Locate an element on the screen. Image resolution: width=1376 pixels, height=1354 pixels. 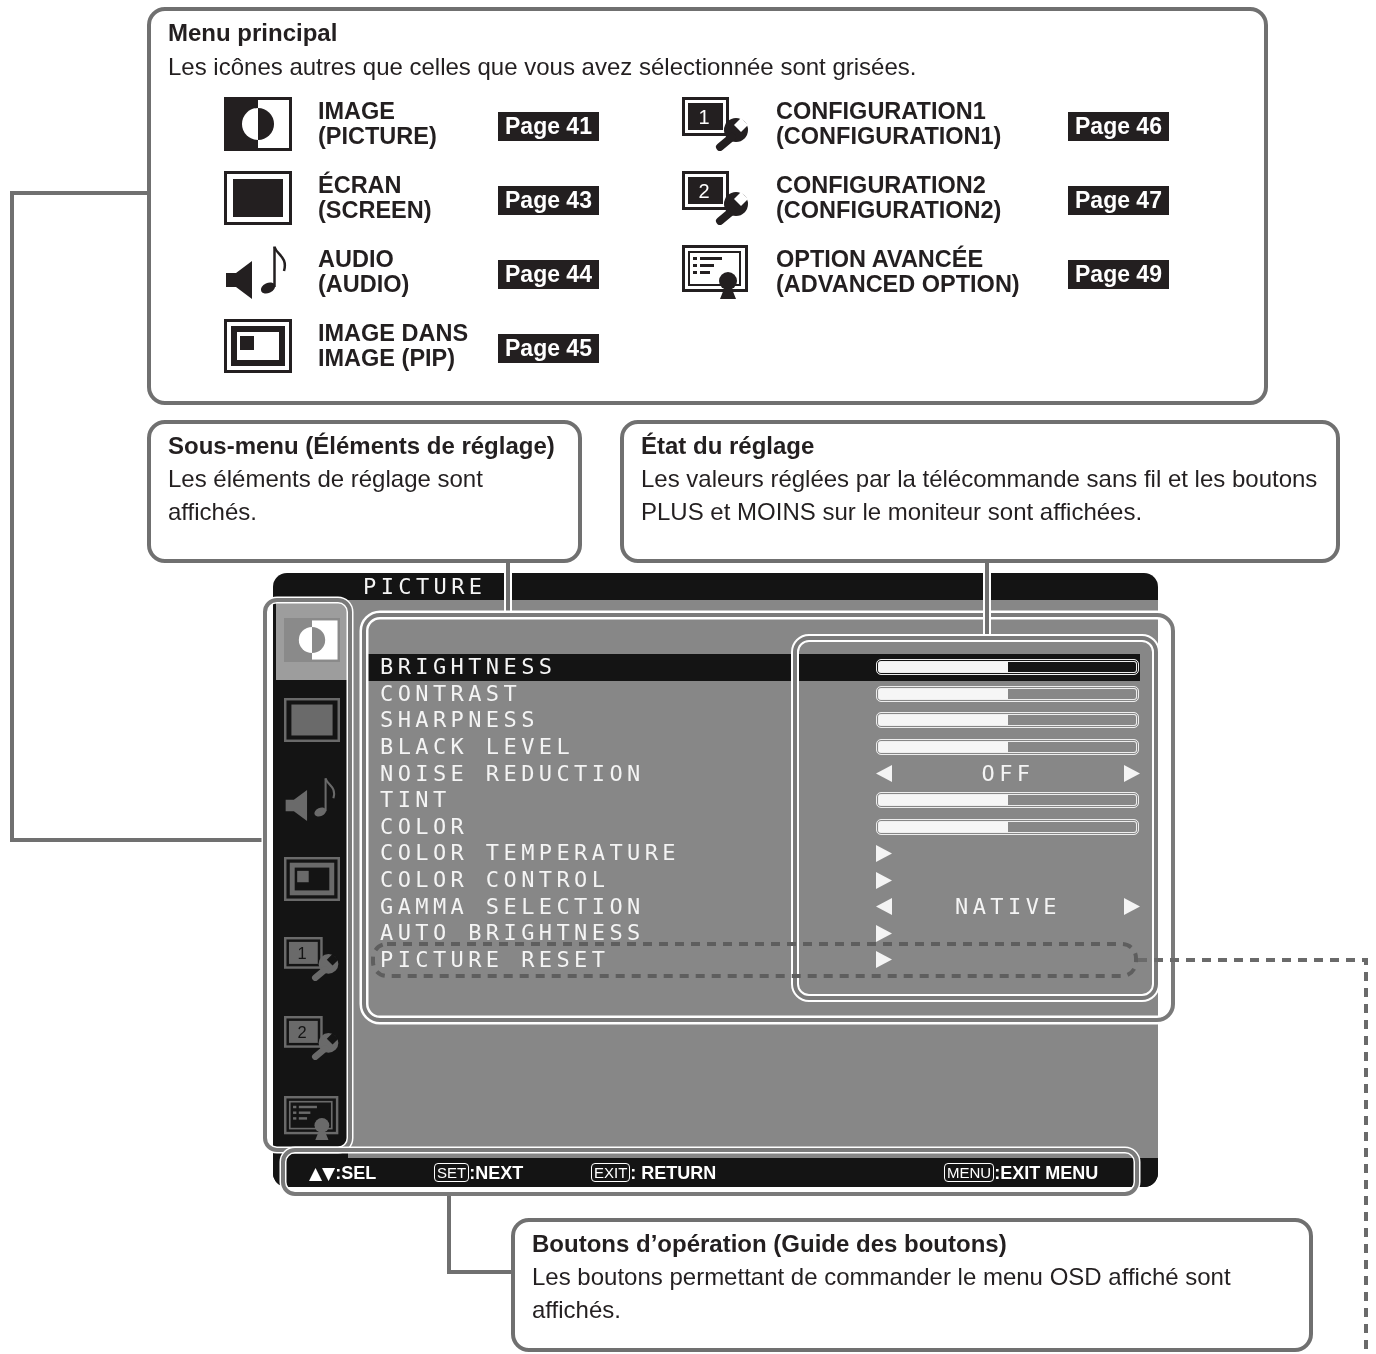
menu-item: SHARPNESS is located at coordinates (754, 720).